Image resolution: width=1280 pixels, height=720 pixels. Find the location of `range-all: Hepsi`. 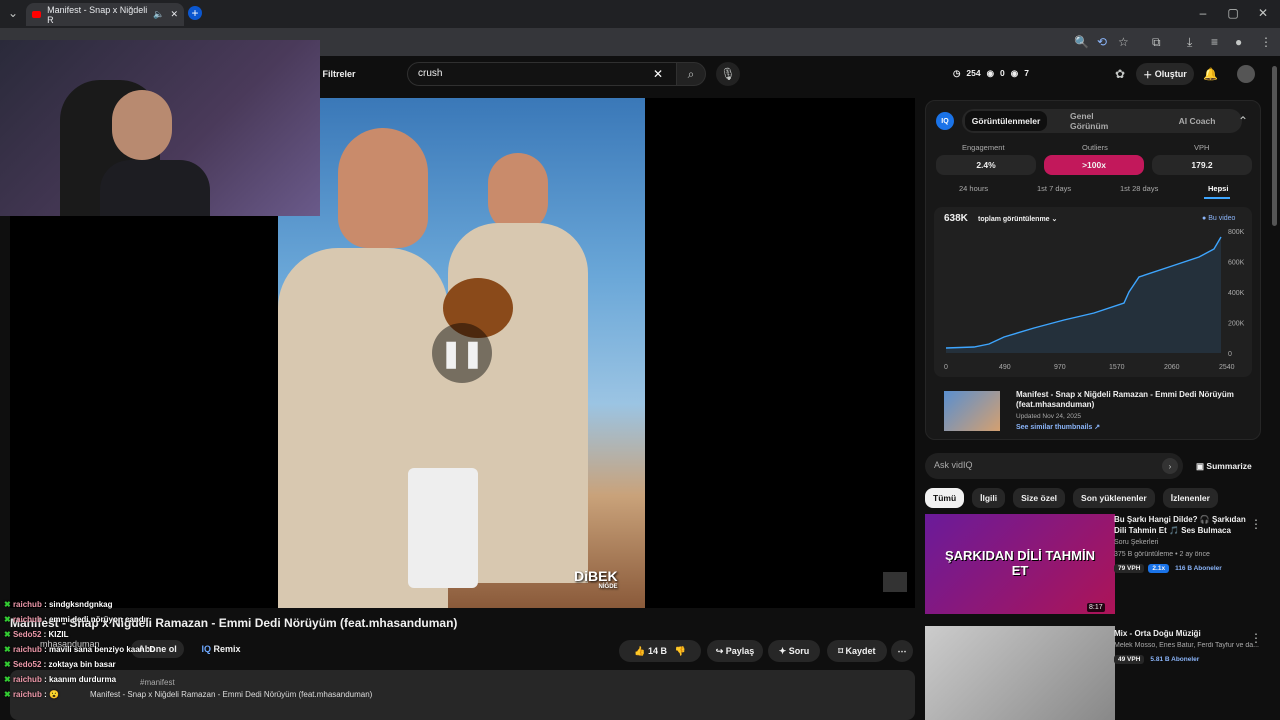

range-all: Hepsi is located at coordinates (1218, 188).